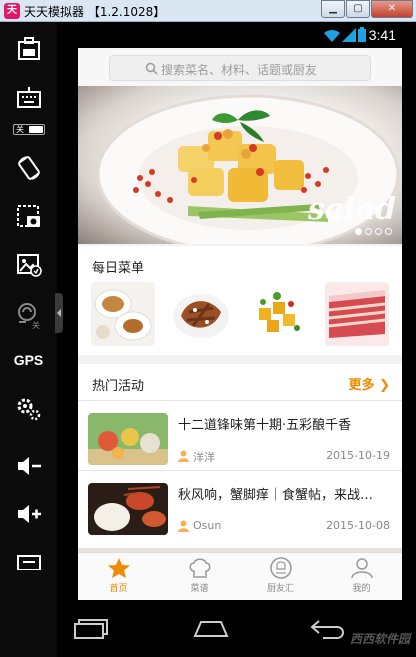  Describe the element at coordinates (240, 440) in the screenshot. I see `event-item: 十二道锋味第十期·五彩酿千香 洋洋 2015-10-19` at that location.